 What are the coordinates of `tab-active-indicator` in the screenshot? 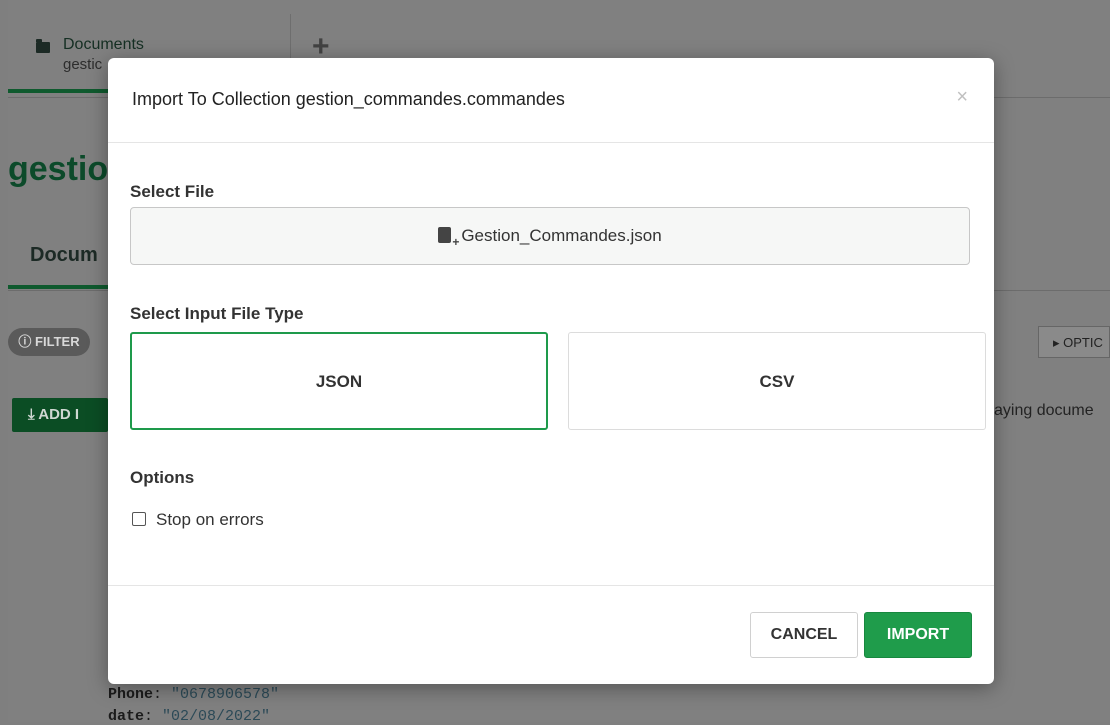 It's located at (58, 91).